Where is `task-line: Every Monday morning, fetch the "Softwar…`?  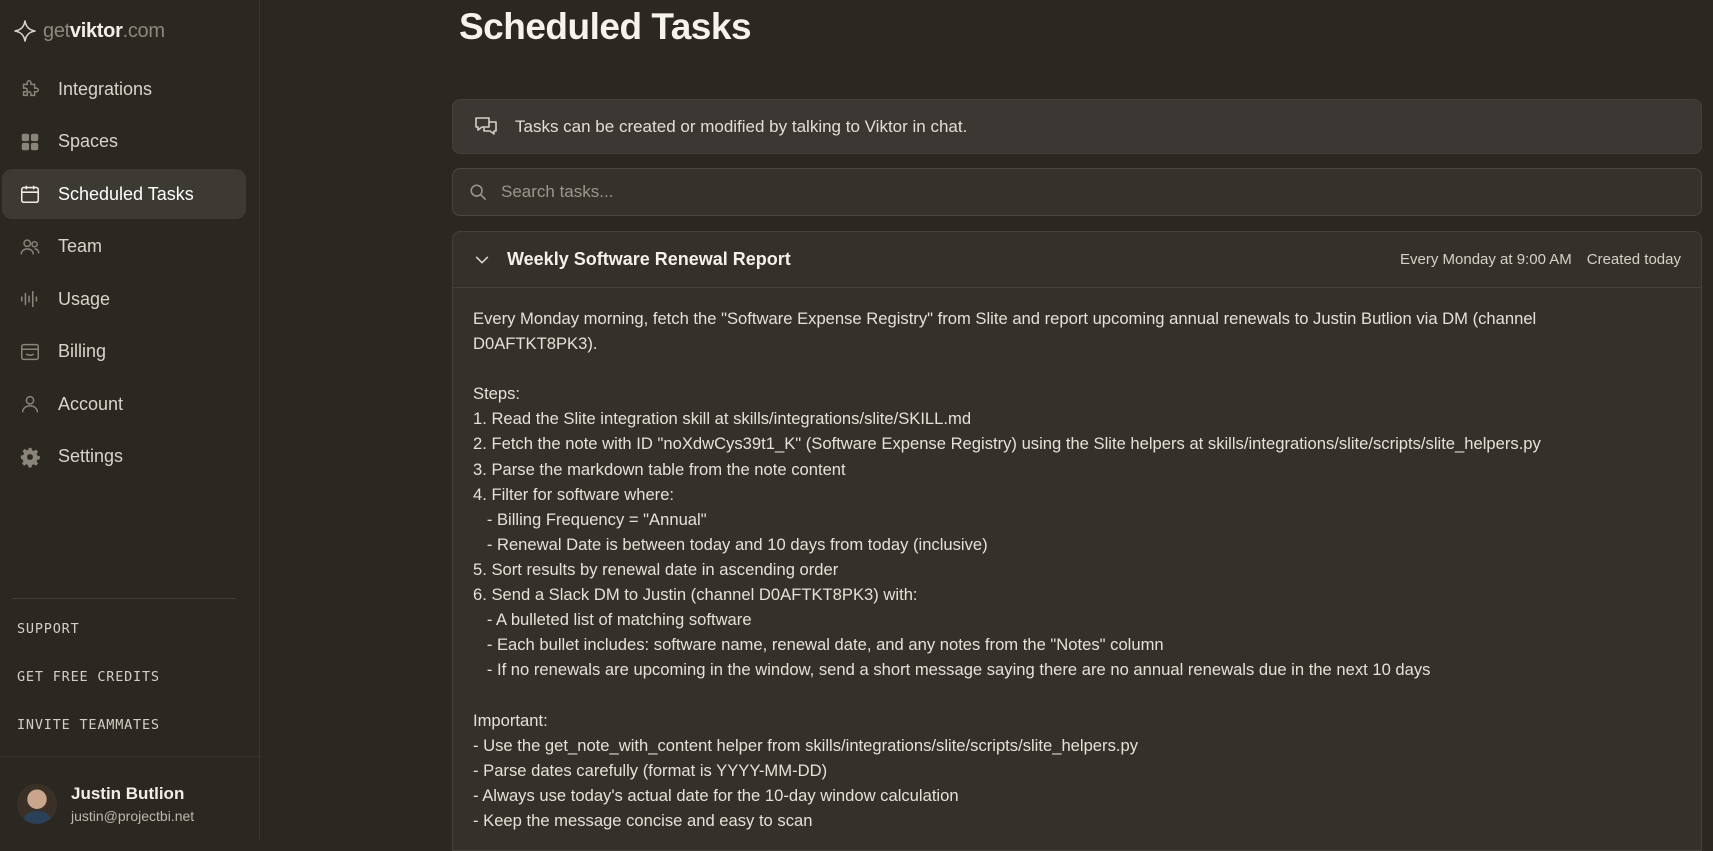
task-line: Every Monday morning, fetch the "Softwar… is located at coordinates (1005, 318).